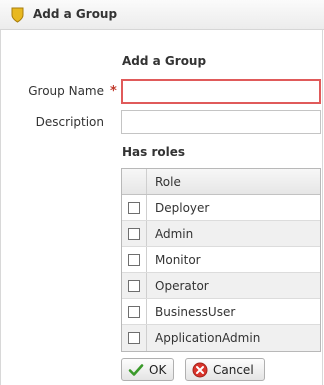 The width and height of the screenshot is (324, 385). What do you see at coordinates (113, 91) in the screenshot?
I see `required-indicator: *` at bounding box center [113, 91].